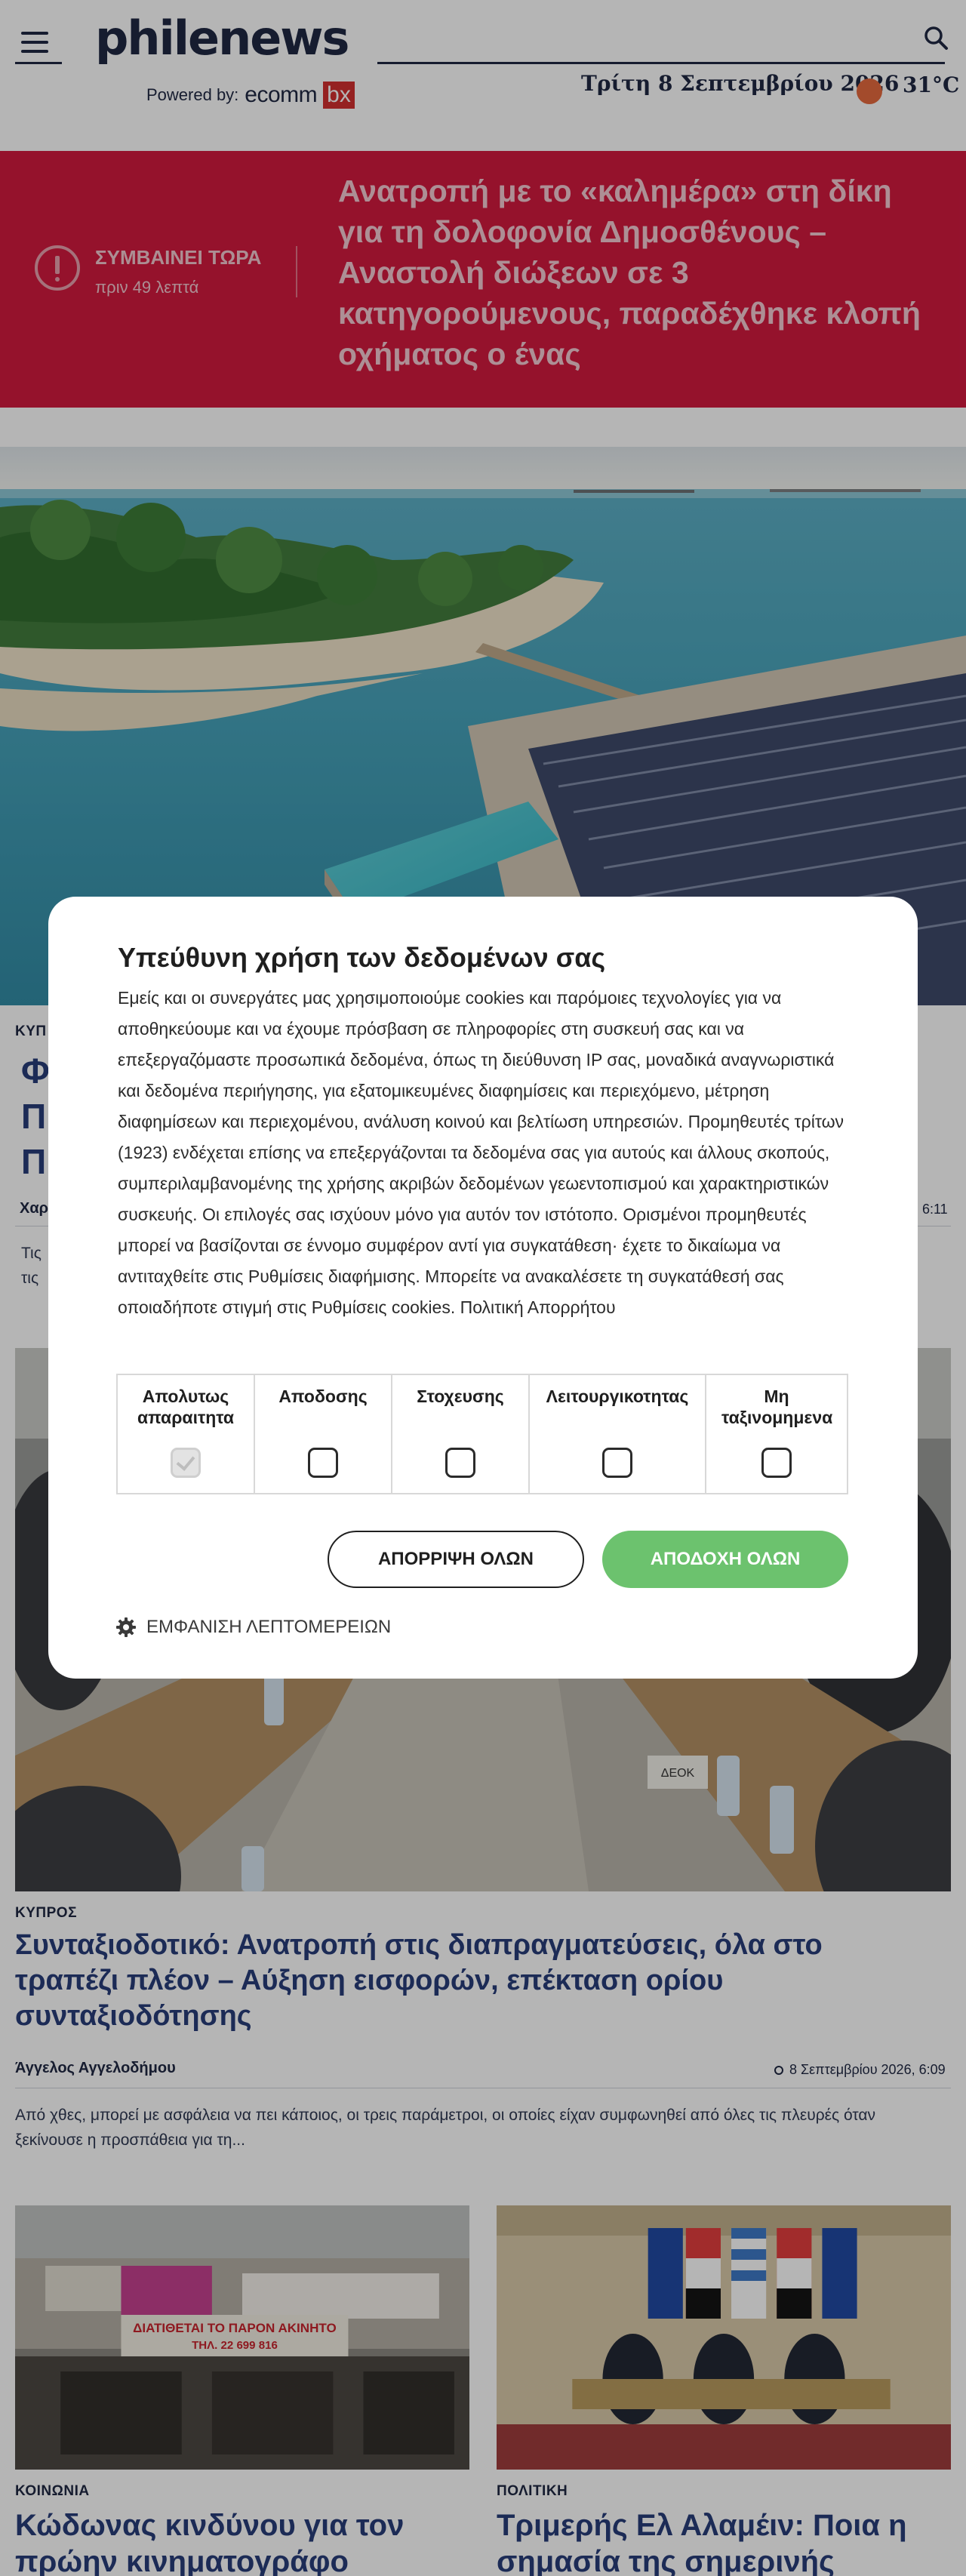 The height and width of the screenshot is (2576, 966). I want to click on consent-category-label: Λειτουργικοτητας, so click(617, 1396).